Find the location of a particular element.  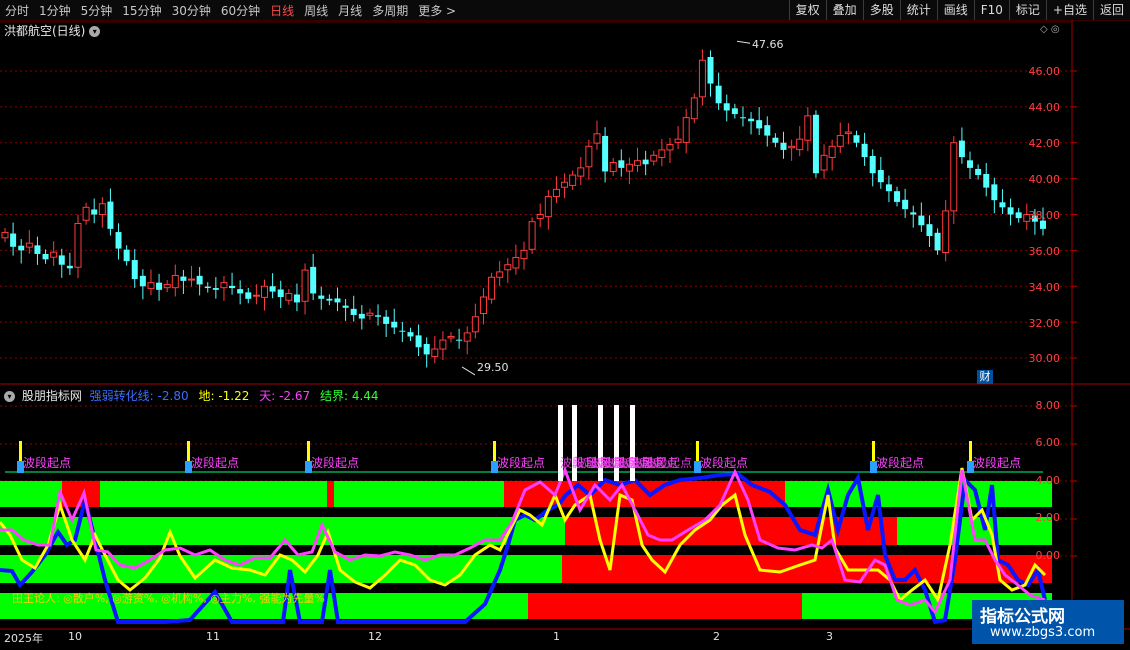

tab-5min: 5分钟 is located at coordinates (97, 10).